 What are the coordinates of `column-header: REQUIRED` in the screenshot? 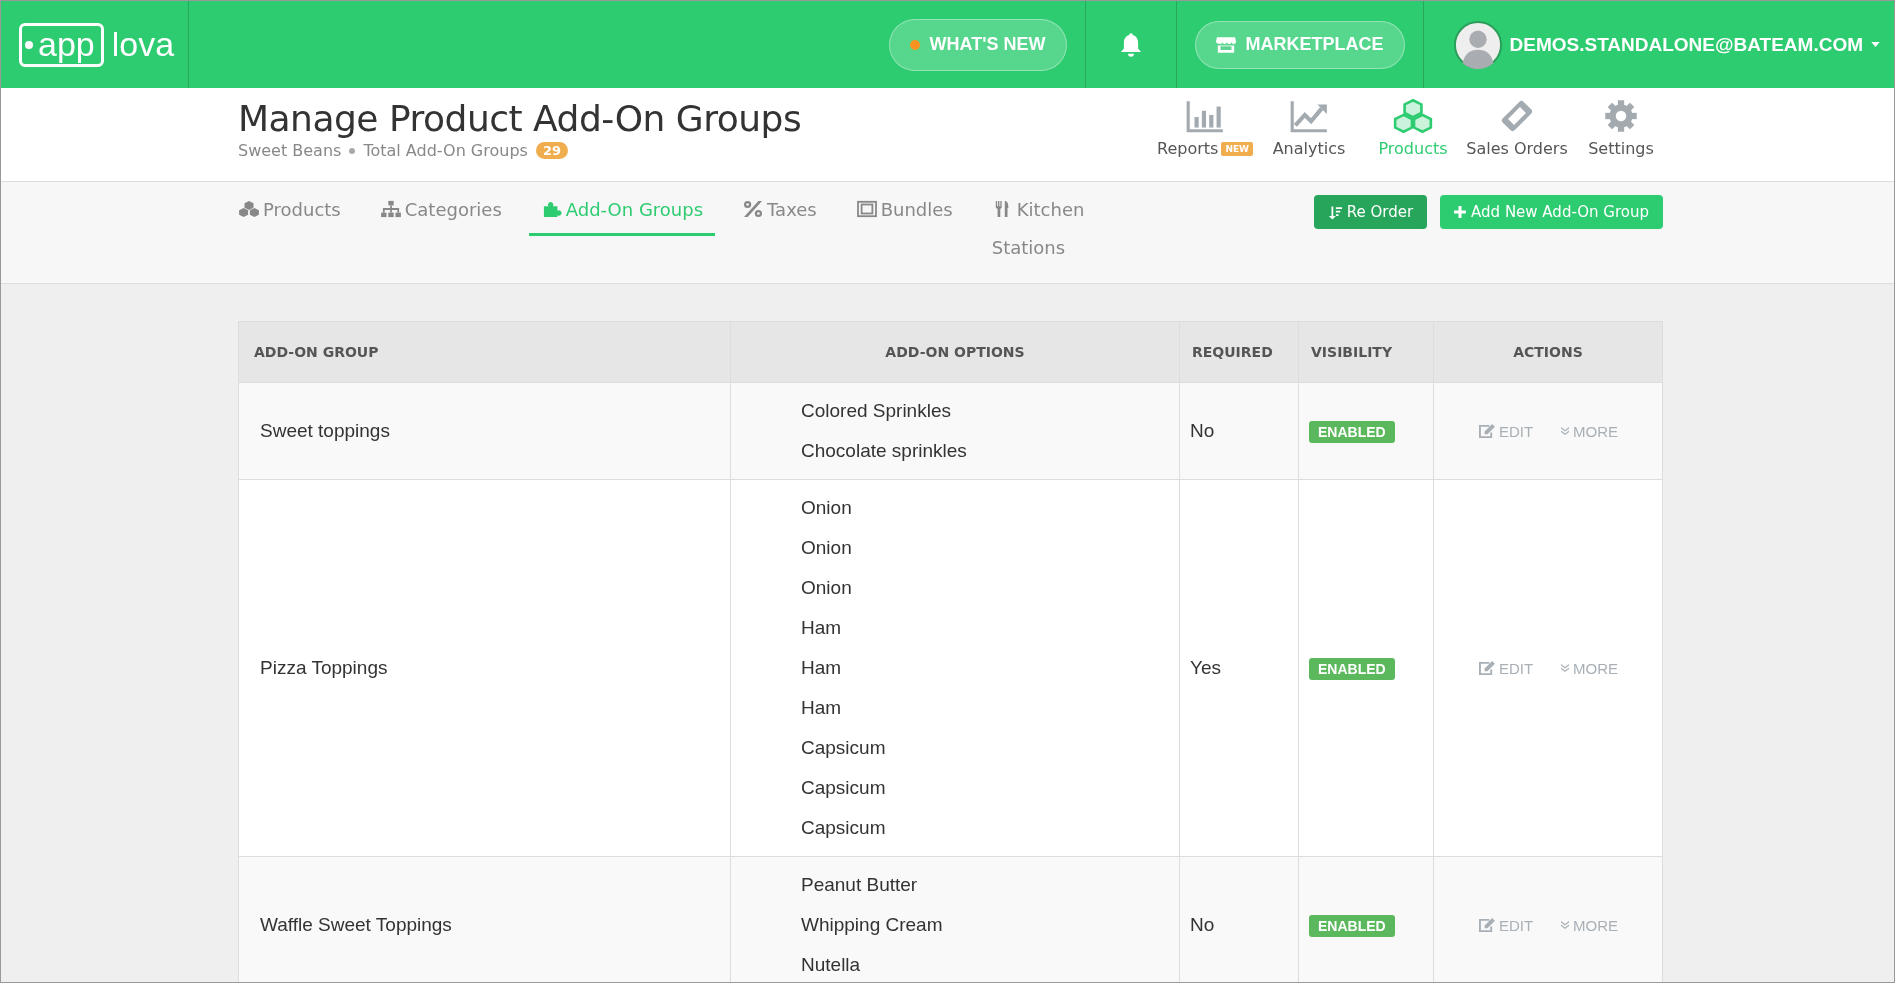 It's located at (1239, 352).